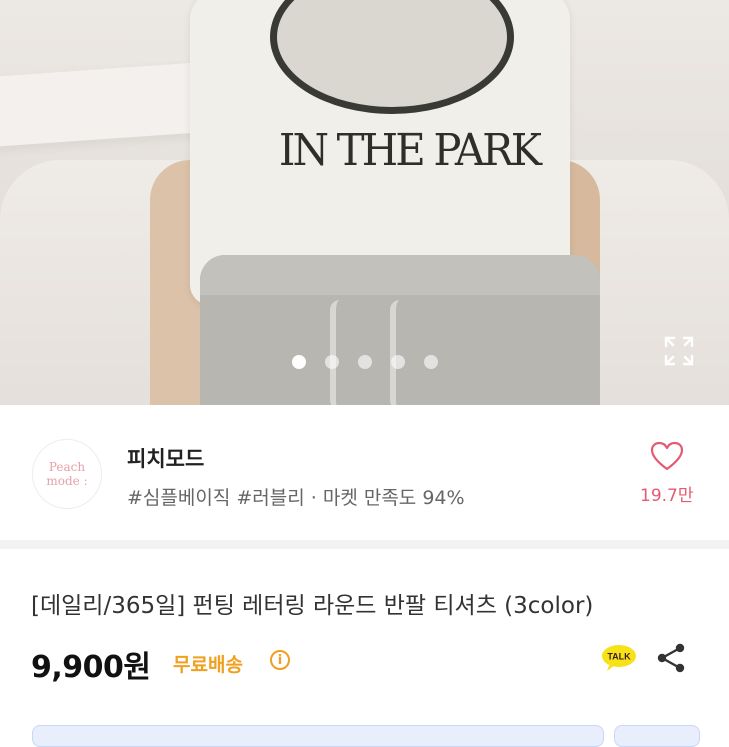 The height and width of the screenshot is (747, 729). Describe the element at coordinates (312, 606) in the screenshot. I see `product-title: [데일리/365일] 펀팅 레터링 라운드 반팔 티셔츠 (3color)` at that location.